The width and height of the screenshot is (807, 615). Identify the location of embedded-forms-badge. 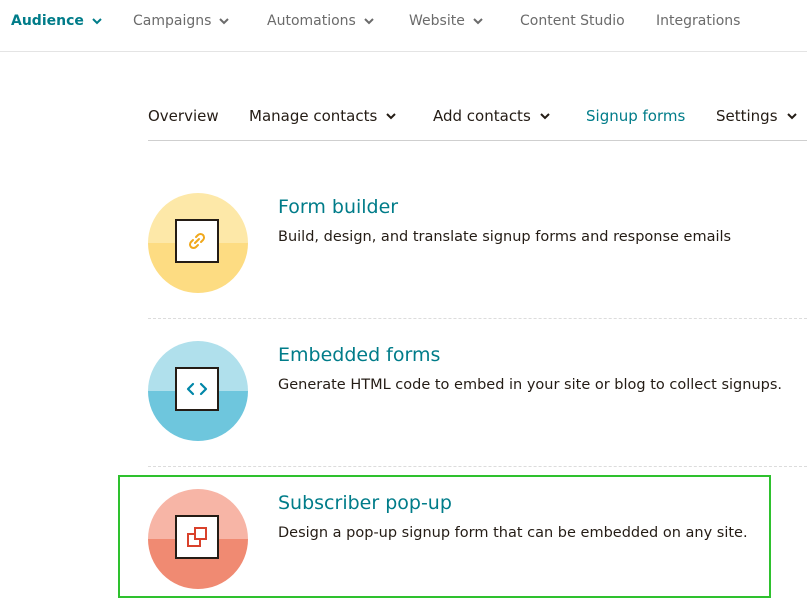
(198, 391).